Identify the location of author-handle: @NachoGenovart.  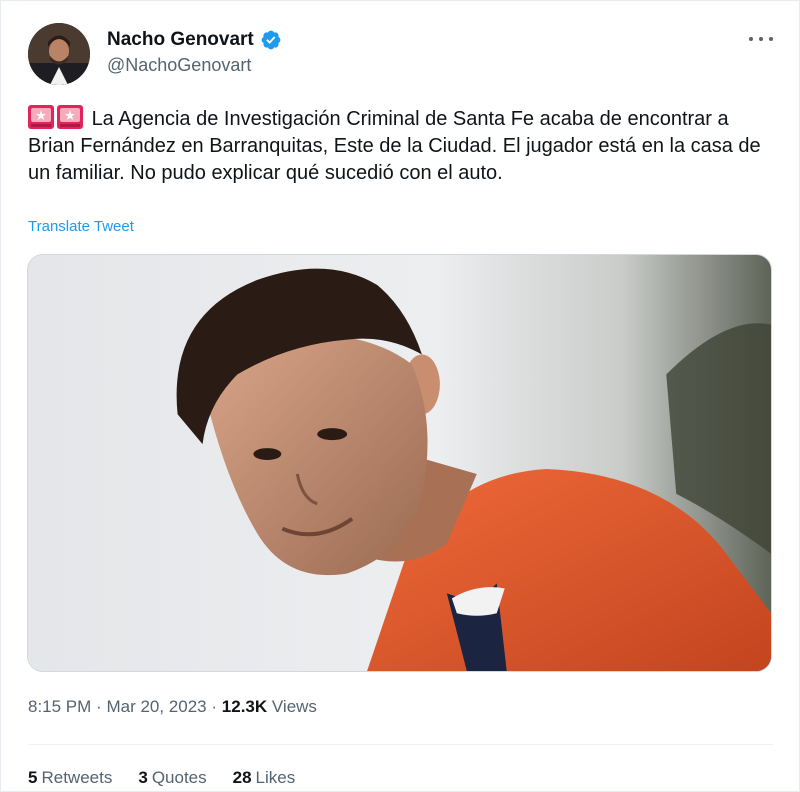
(179, 65).